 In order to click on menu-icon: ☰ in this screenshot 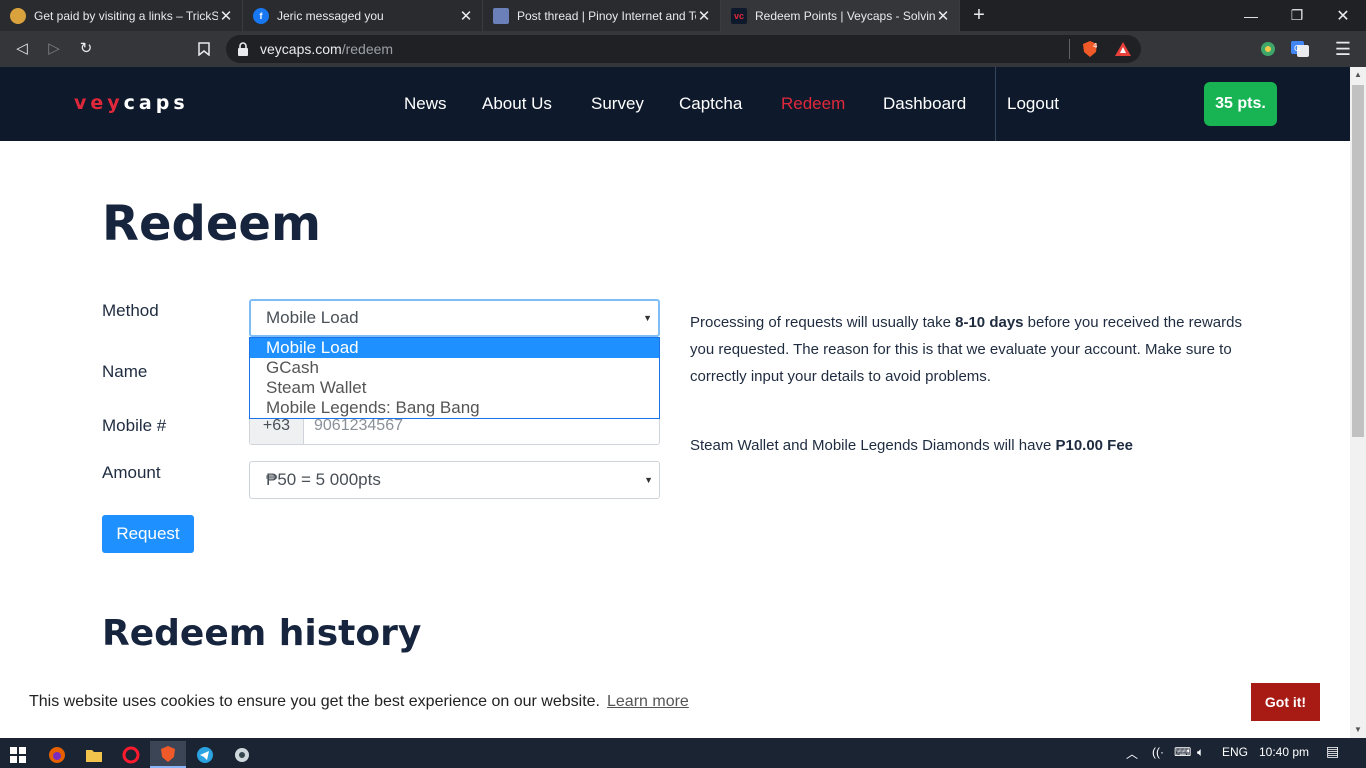, I will do `click(1343, 49)`.